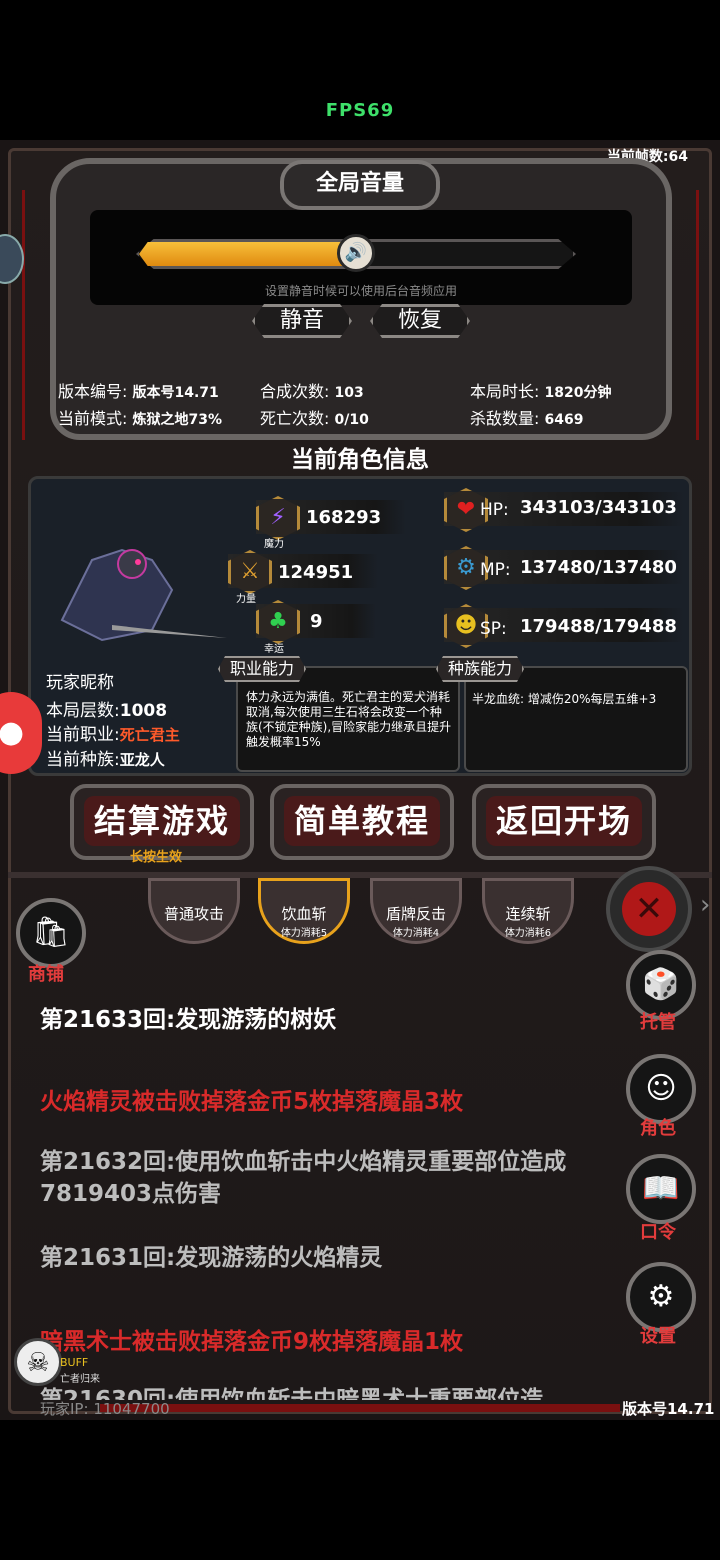  Describe the element at coordinates (351, 420) in the screenshot. I see `death-value: 0/10` at that location.